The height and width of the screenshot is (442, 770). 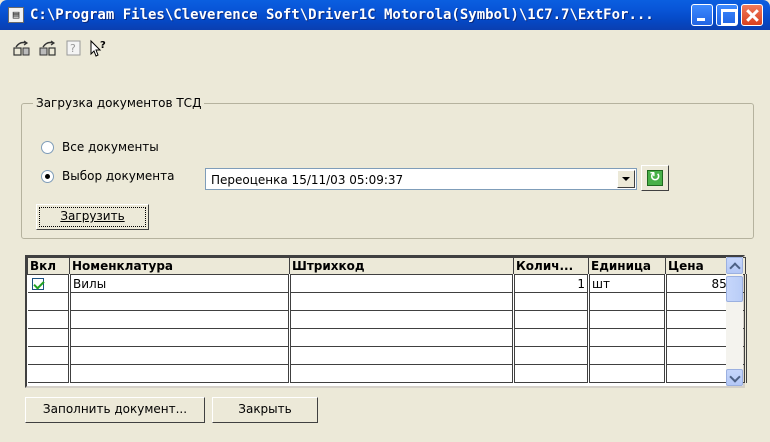 What do you see at coordinates (734, 265) in the screenshot?
I see `scroll-up-icon` at bounding box center [734, 265].